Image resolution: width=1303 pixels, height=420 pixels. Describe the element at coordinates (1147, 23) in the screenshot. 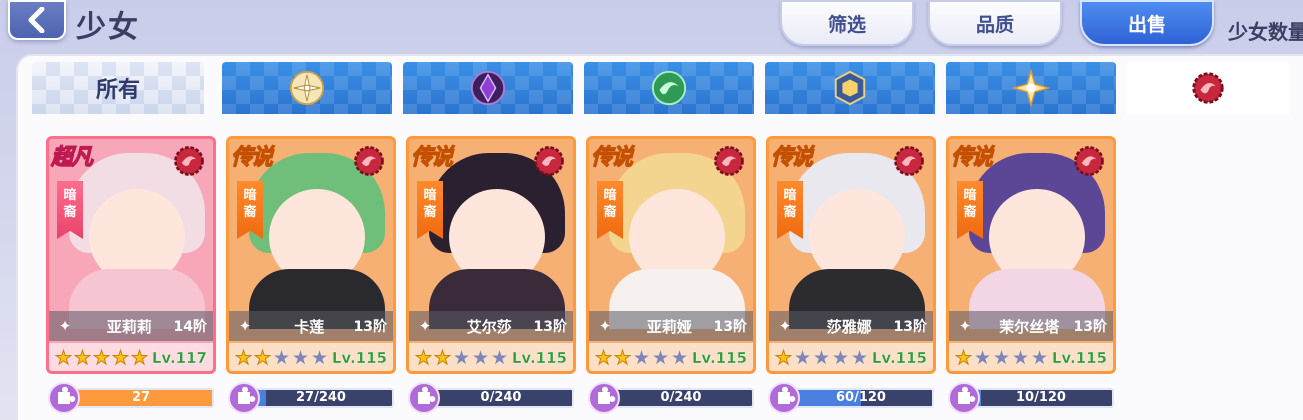

I see `sell-button: 出售` at that location.